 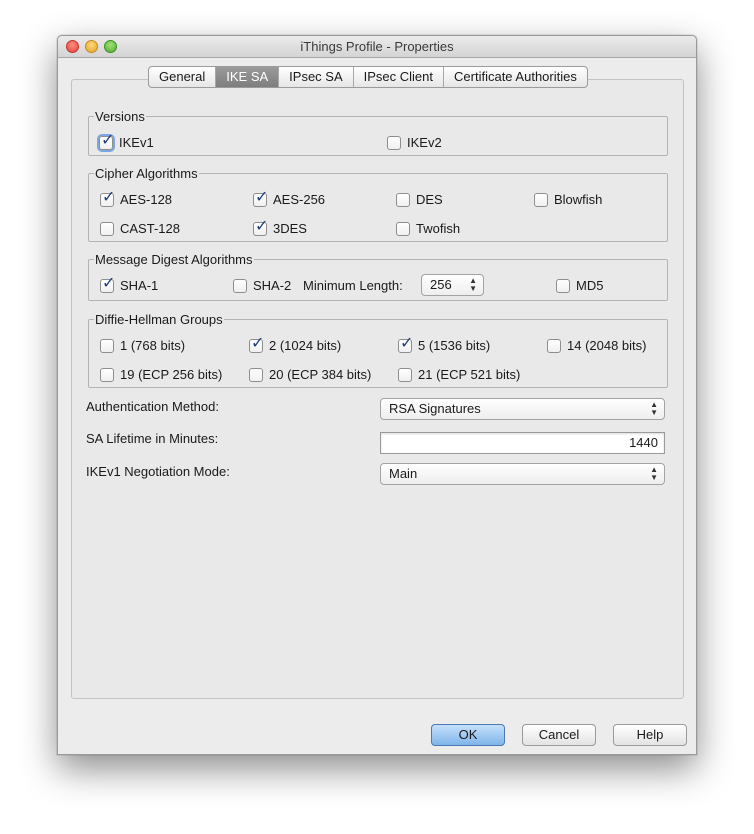 What do you see at coordinates (299, 199) in the screenshot?
I see `aes256-label: AES-256` at bounding box center [299, 199].